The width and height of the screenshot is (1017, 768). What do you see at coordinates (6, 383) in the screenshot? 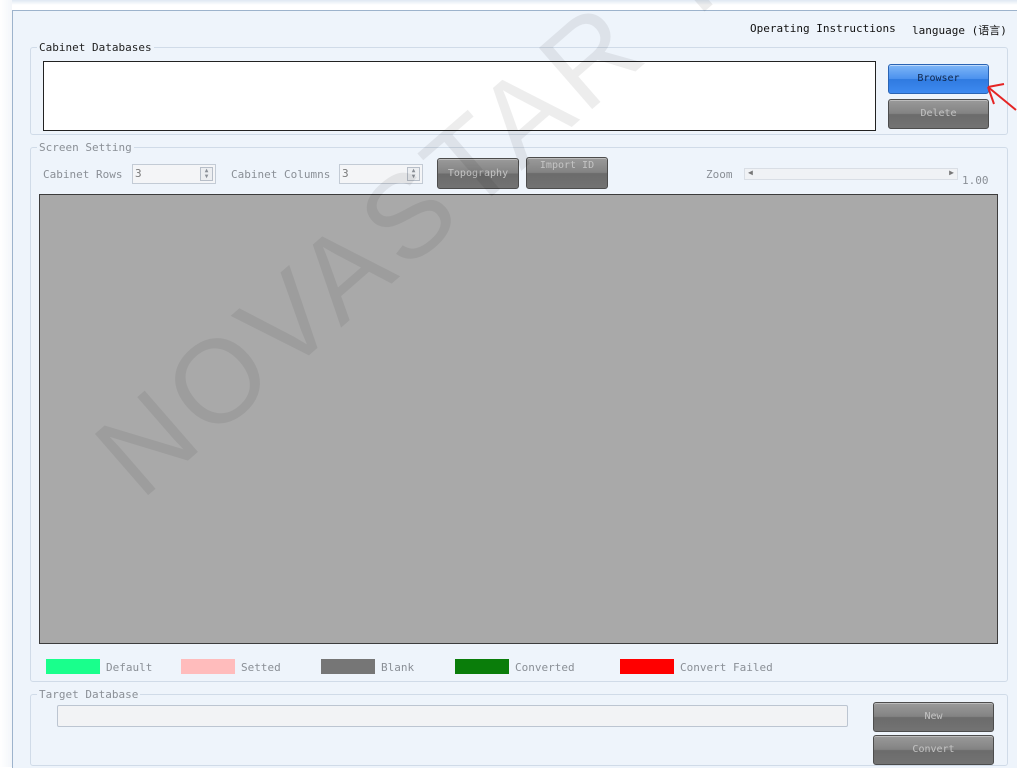
I see `left-edge` at bounding box center [6, 383].